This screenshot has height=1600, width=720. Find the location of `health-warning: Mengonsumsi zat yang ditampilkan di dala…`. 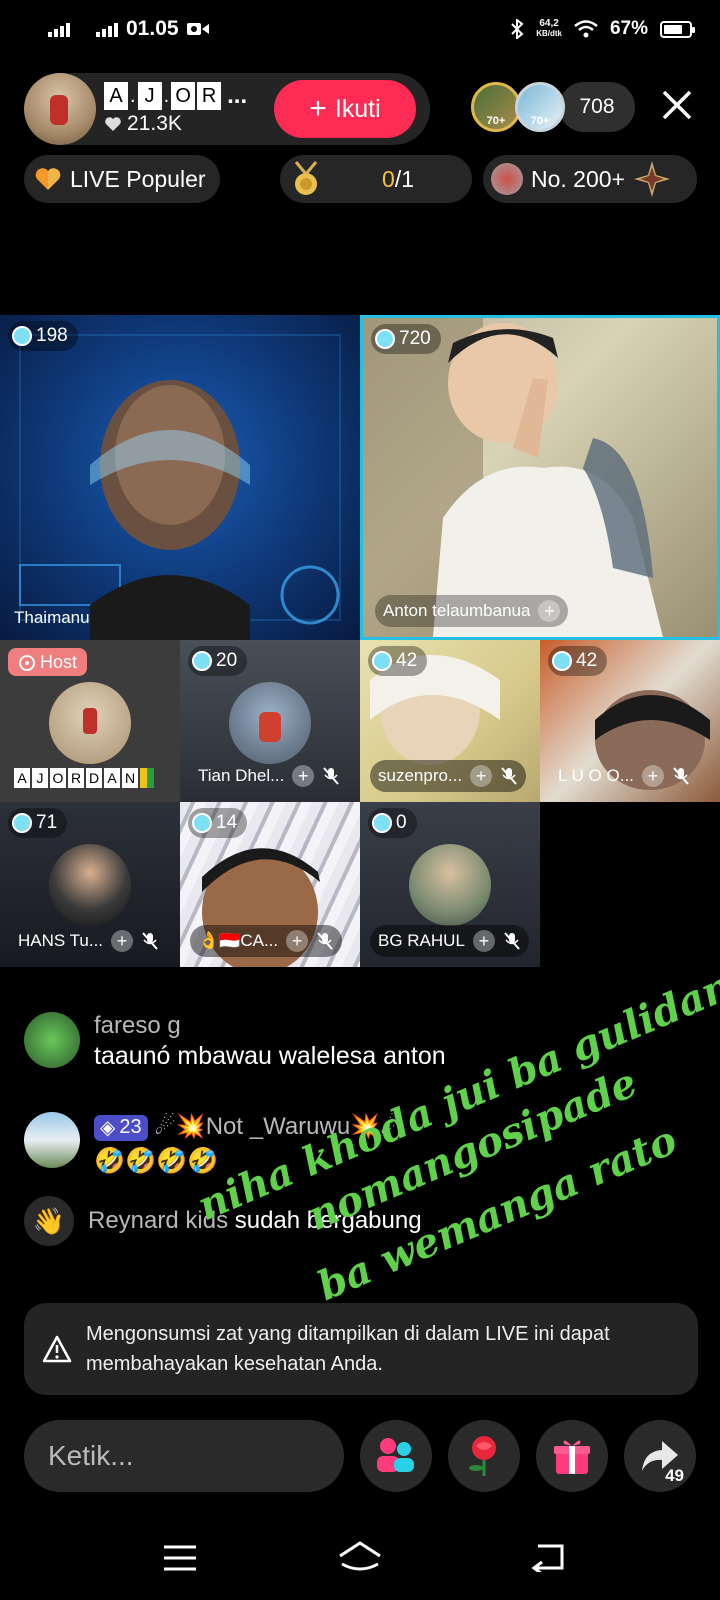

health-warning: Mengonsumsi zat yang ditampilkan di dala… is located at coordinates (361, 1349).